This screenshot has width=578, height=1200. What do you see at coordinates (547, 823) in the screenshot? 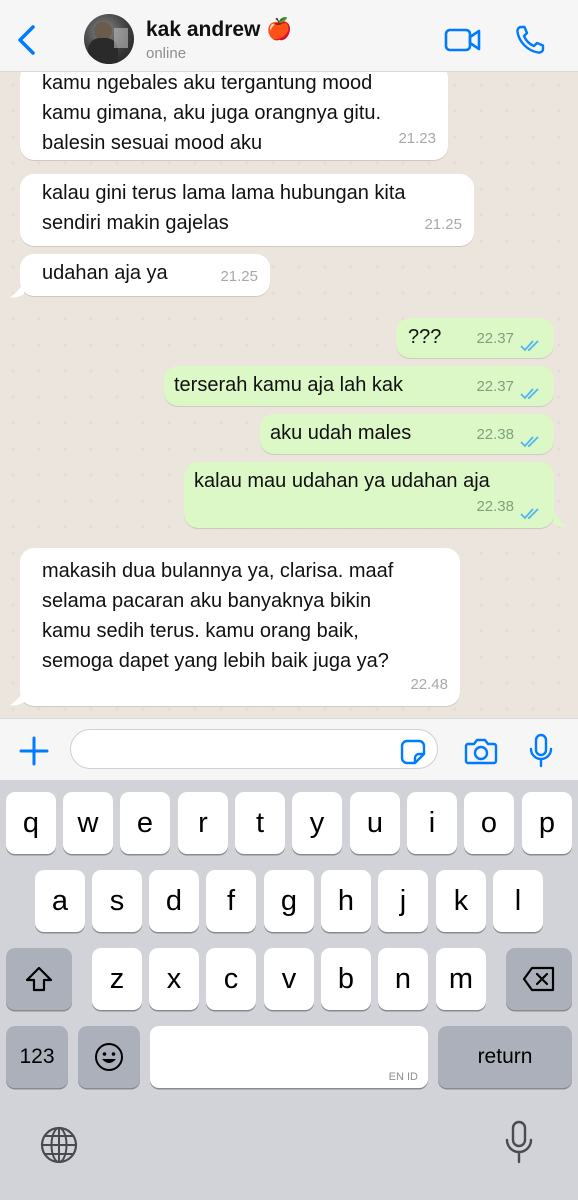
I see `key-p: p` at bounding box center [547, 823].